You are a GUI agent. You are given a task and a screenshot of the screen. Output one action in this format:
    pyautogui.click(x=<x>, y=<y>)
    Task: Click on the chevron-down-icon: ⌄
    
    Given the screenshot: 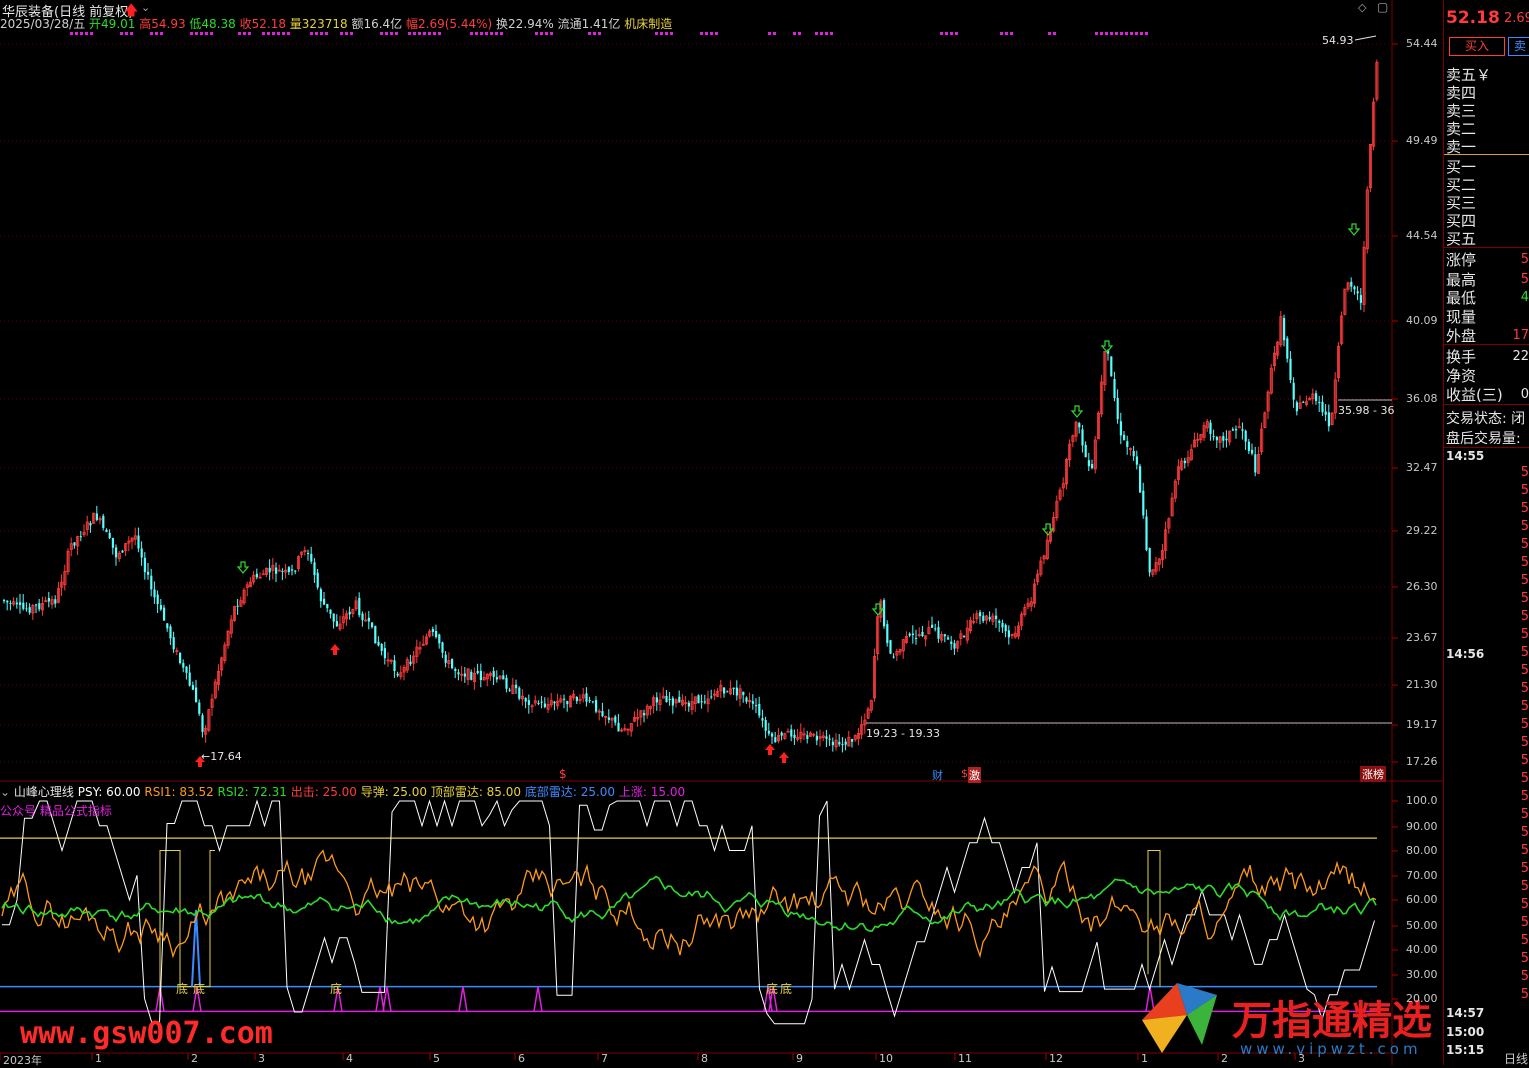 What is the action you would take?
    pyautogui.click(x=145, y=7)
    